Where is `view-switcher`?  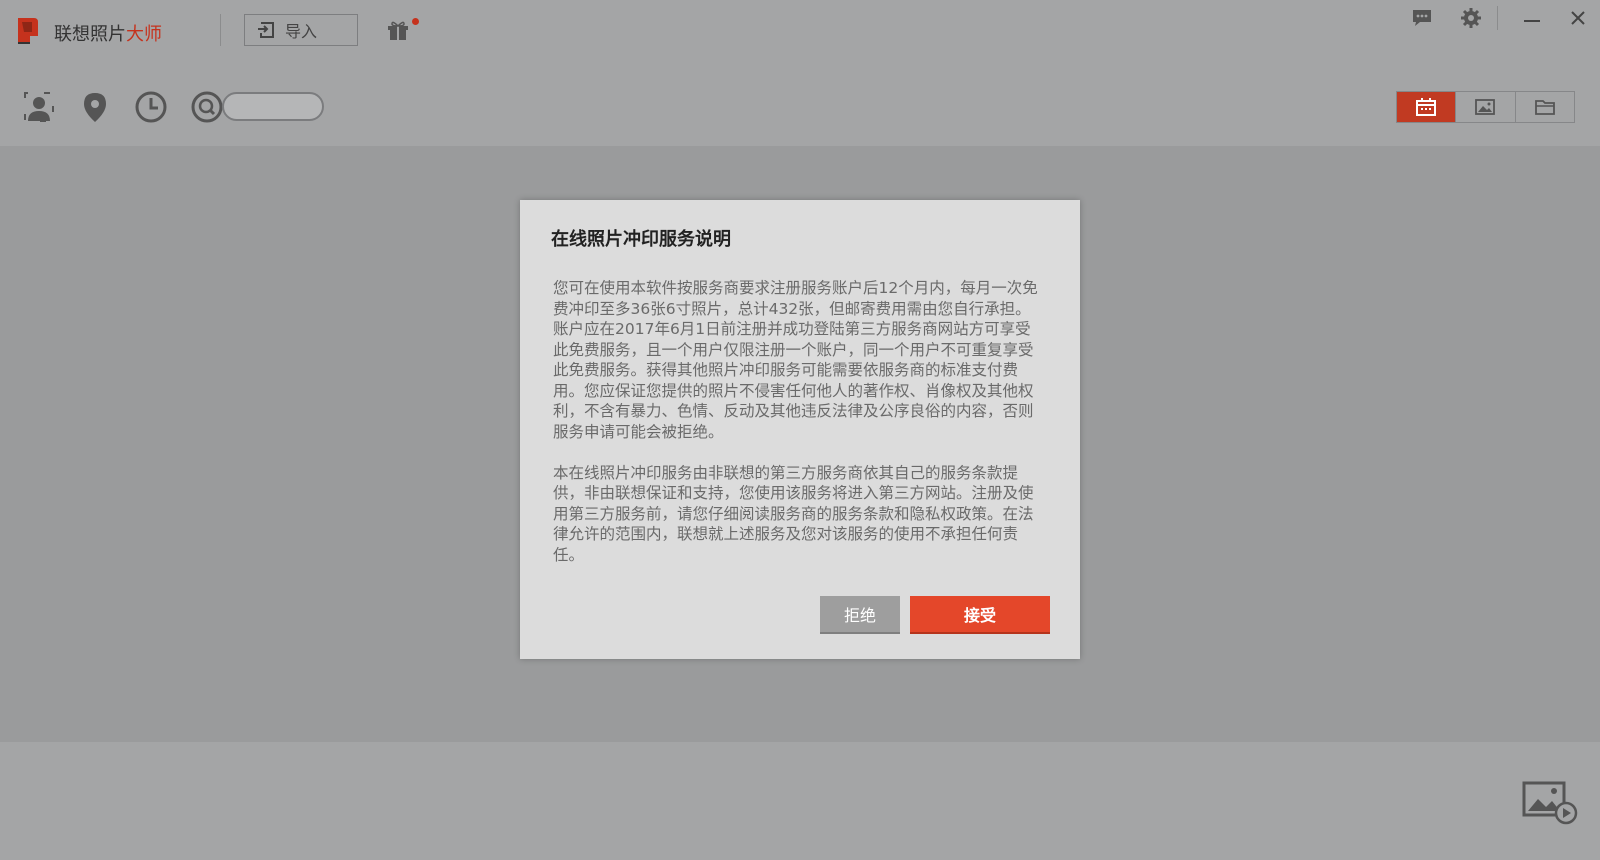
view-switcher is located at coordinates (1485, 107).